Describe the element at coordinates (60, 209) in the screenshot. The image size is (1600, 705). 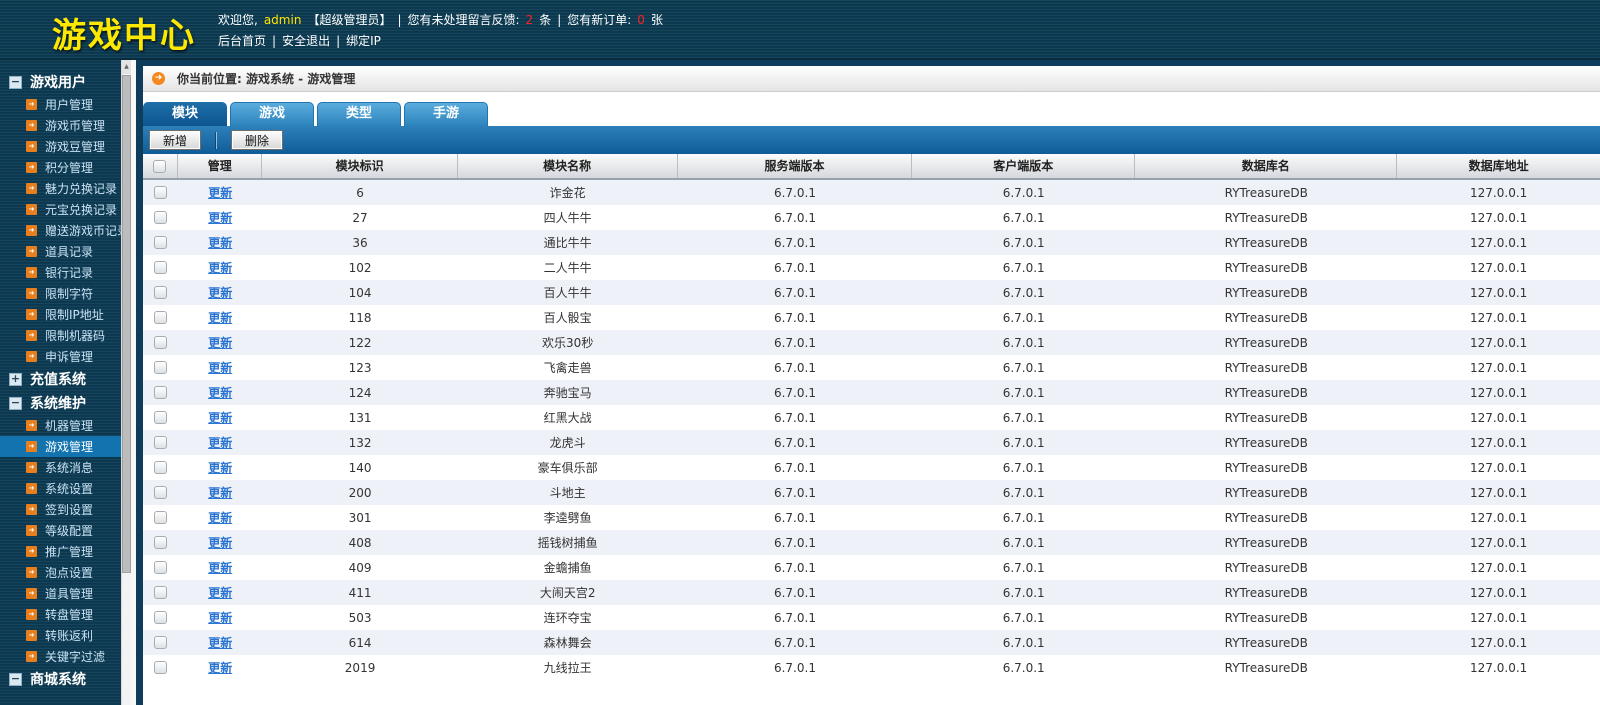
I see `sidebar-entry: ➜ 元宝兑换记录` at that location.